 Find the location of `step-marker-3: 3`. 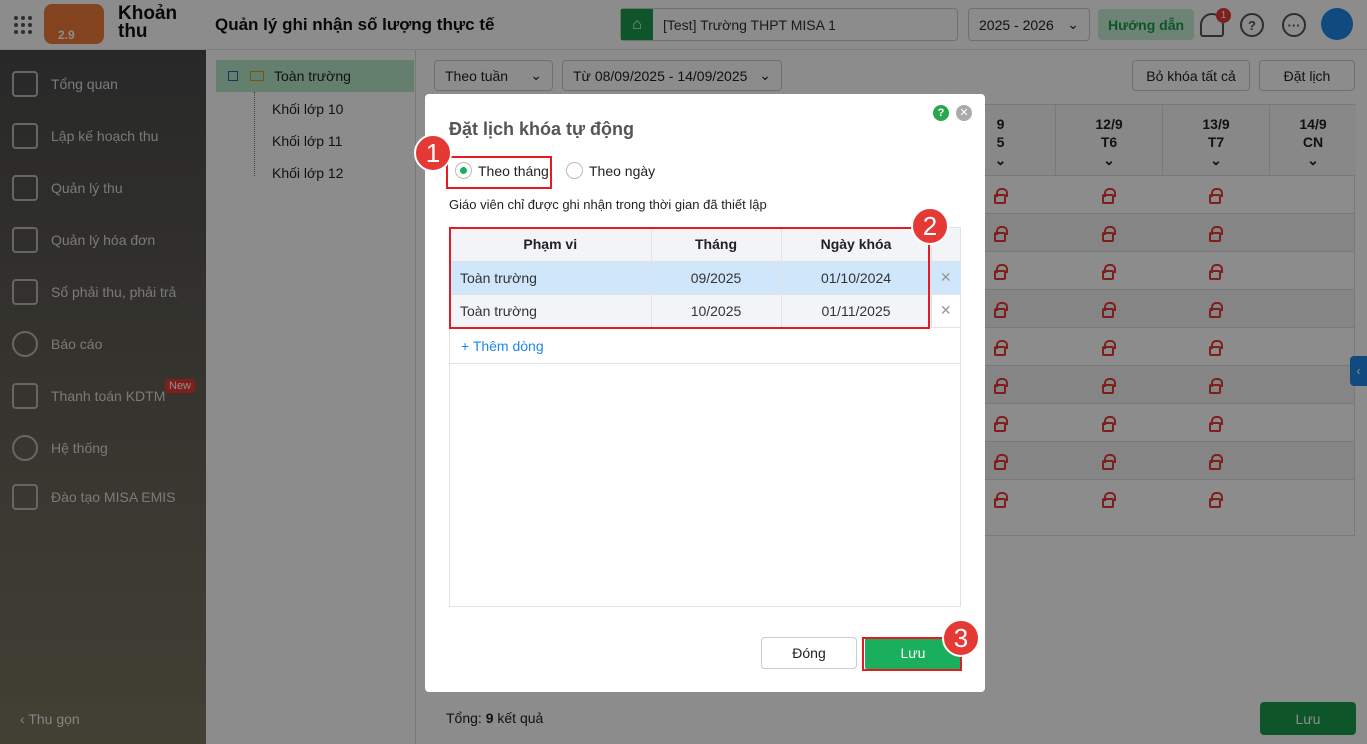

step-marker-3: 3 is located at coordinates (961, 638).